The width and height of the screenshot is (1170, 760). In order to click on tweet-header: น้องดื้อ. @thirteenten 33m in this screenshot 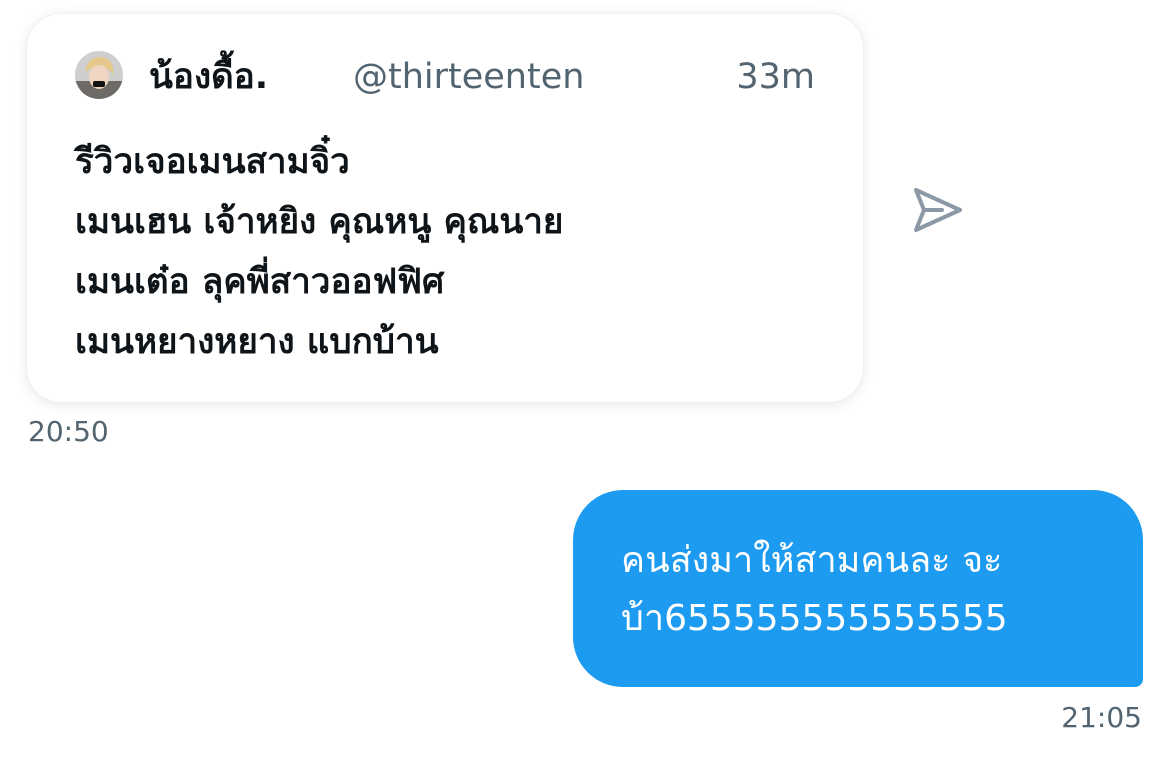, I will do `click(445, 77)`.